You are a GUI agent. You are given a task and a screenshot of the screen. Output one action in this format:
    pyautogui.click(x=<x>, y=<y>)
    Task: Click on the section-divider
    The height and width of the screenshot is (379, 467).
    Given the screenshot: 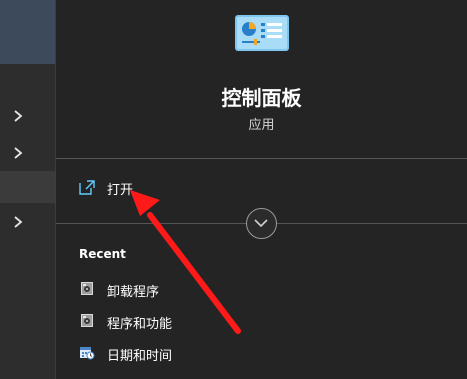 What is the action you would take?
    pyautogui.click(x=261, y=158)
    